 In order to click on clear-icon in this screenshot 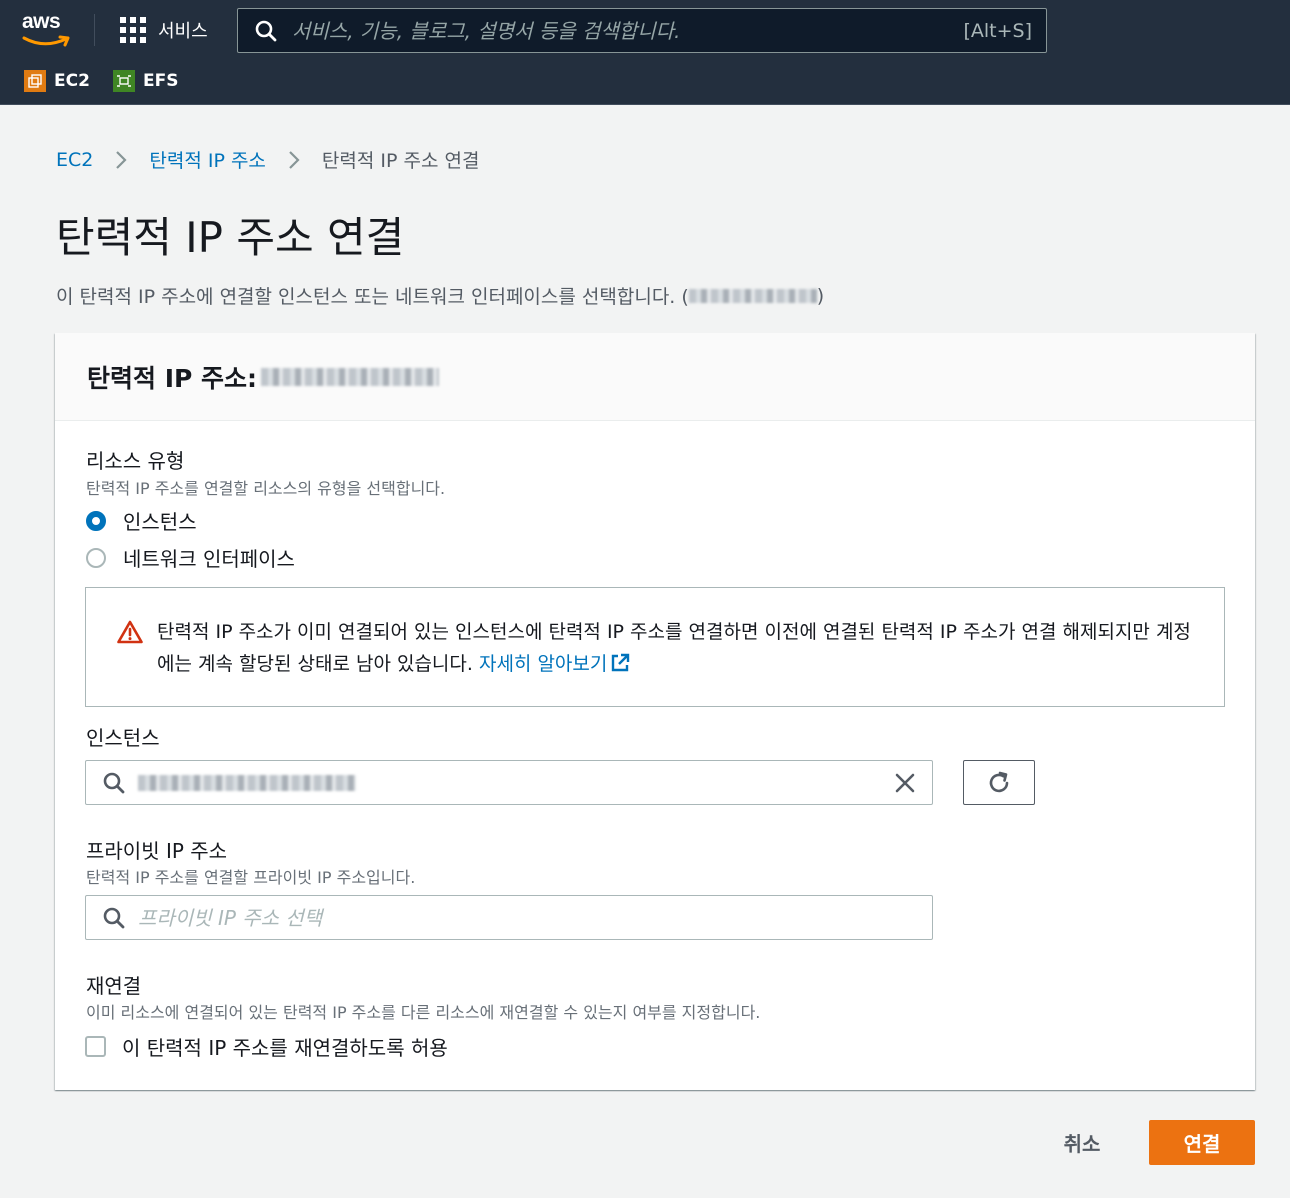, I will do `click(905, 783)`.